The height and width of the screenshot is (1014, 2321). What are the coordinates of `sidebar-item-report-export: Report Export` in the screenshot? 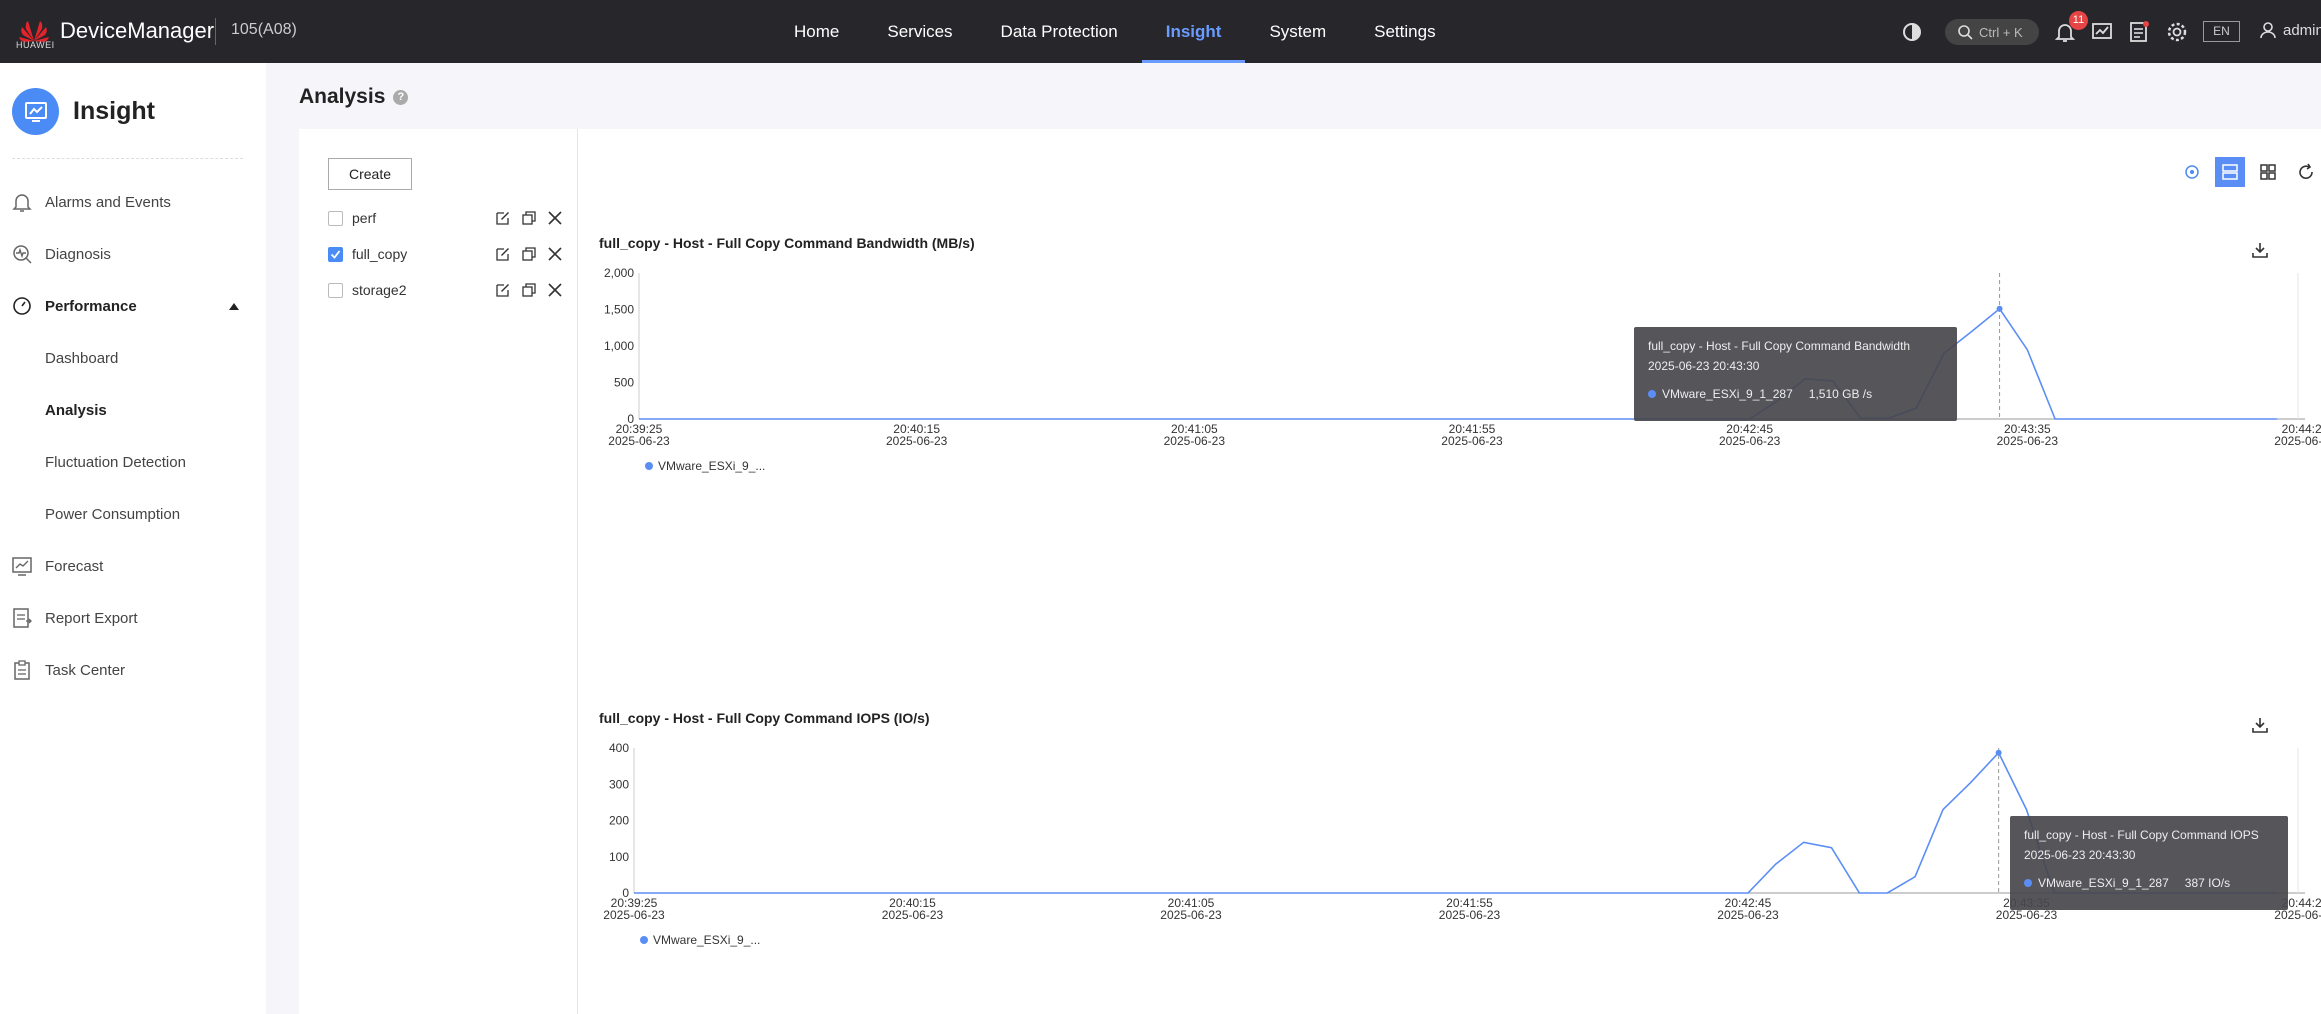 It's located at (133, 618).